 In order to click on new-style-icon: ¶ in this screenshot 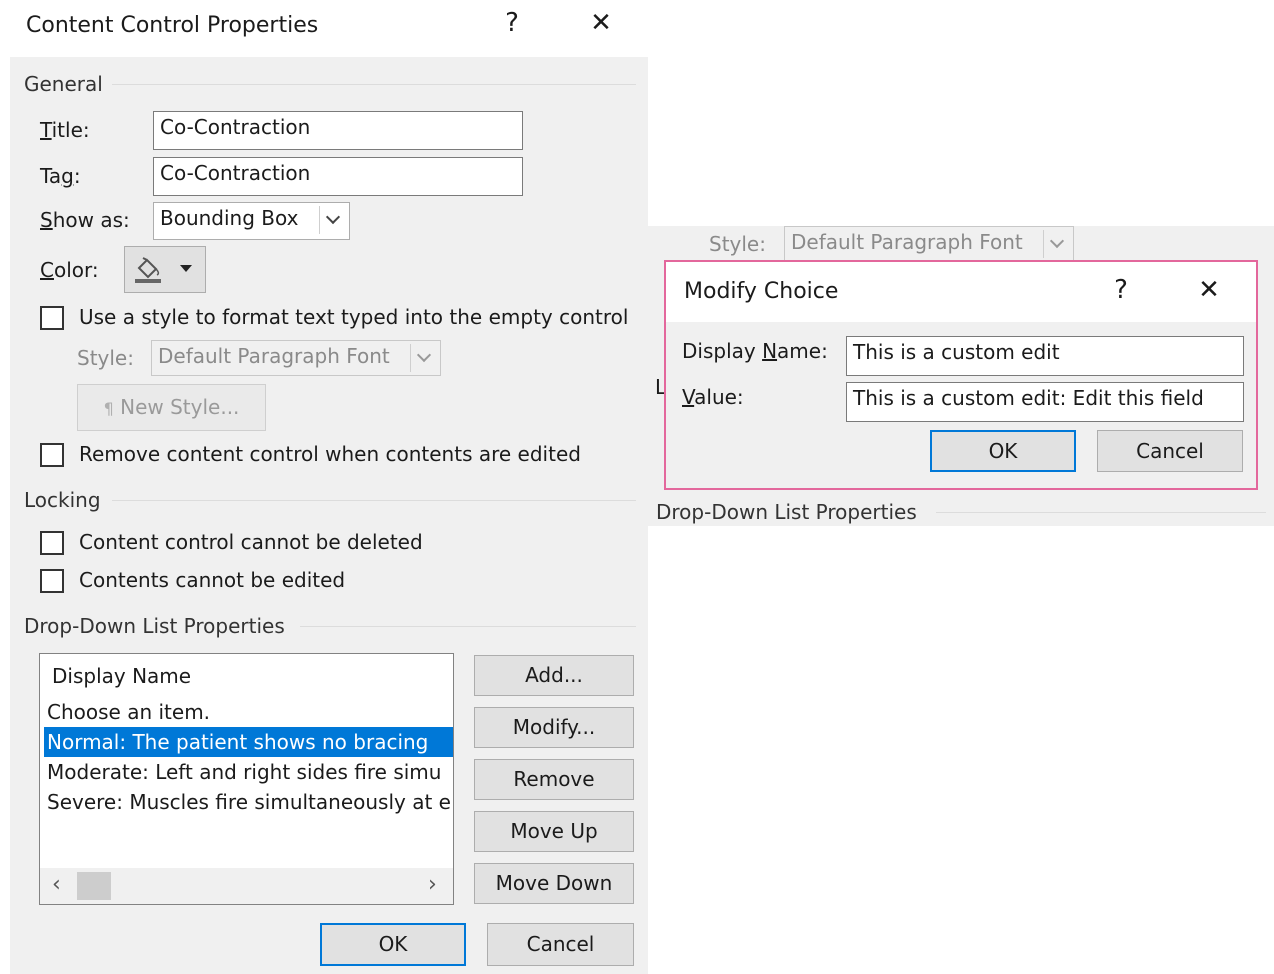, I will do `click(108, 408)`.